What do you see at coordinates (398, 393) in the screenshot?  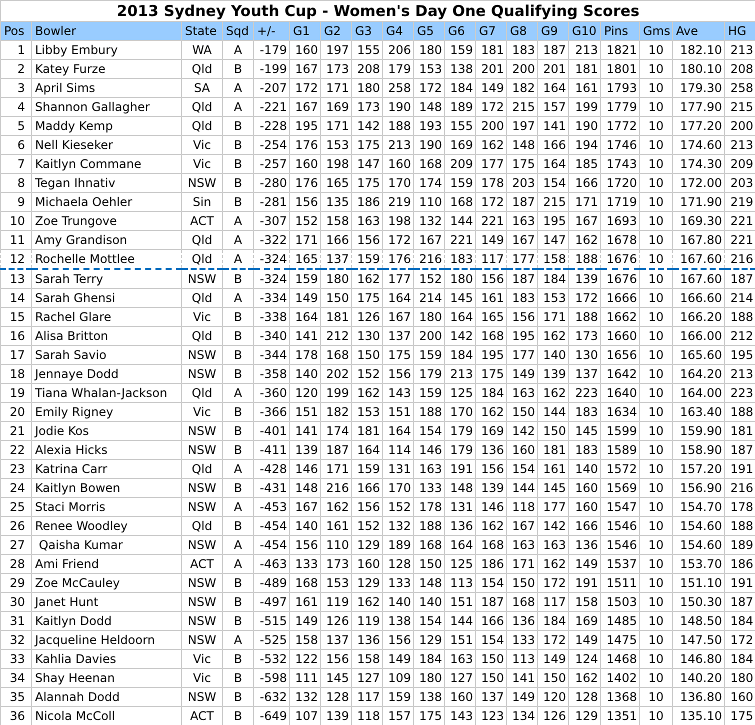 I see `table-cell: 143` at bounding box center [398, 393].